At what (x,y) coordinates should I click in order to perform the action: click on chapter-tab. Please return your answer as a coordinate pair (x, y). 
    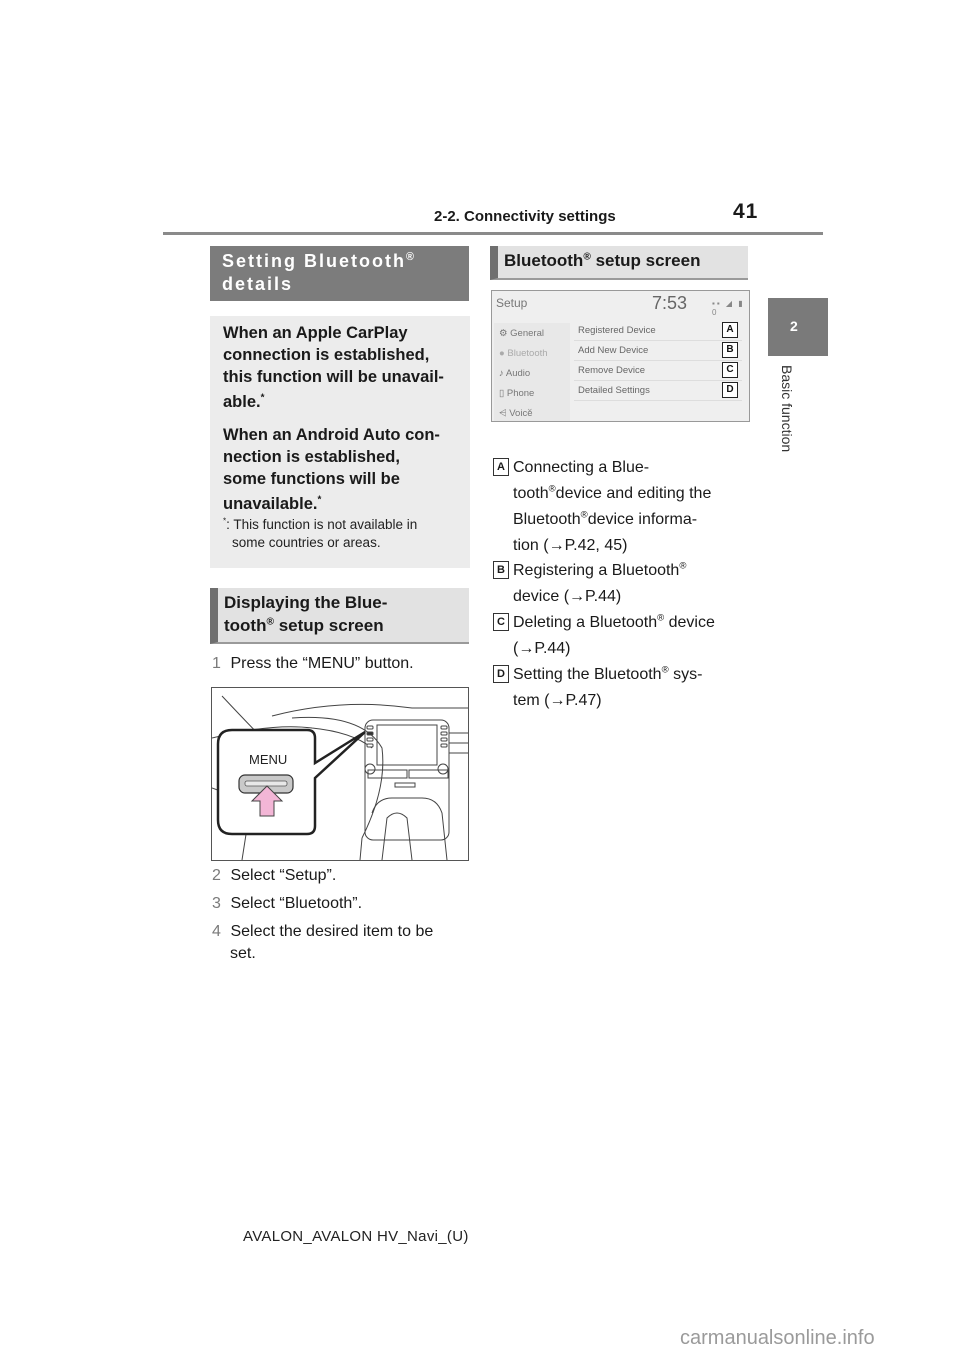
    Looking at the image, I should click on (798, 327).